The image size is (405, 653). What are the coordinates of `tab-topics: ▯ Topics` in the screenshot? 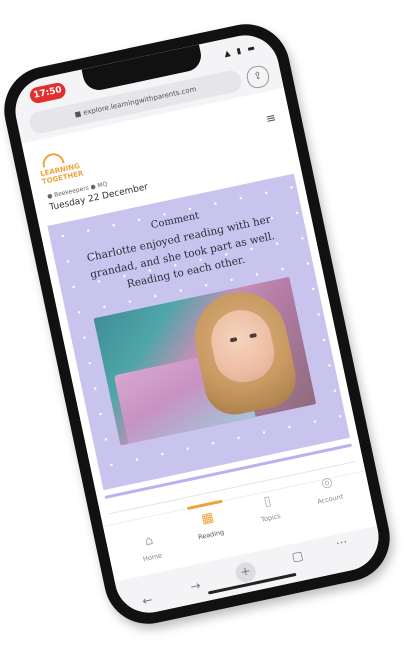 It's located at (269, 508).